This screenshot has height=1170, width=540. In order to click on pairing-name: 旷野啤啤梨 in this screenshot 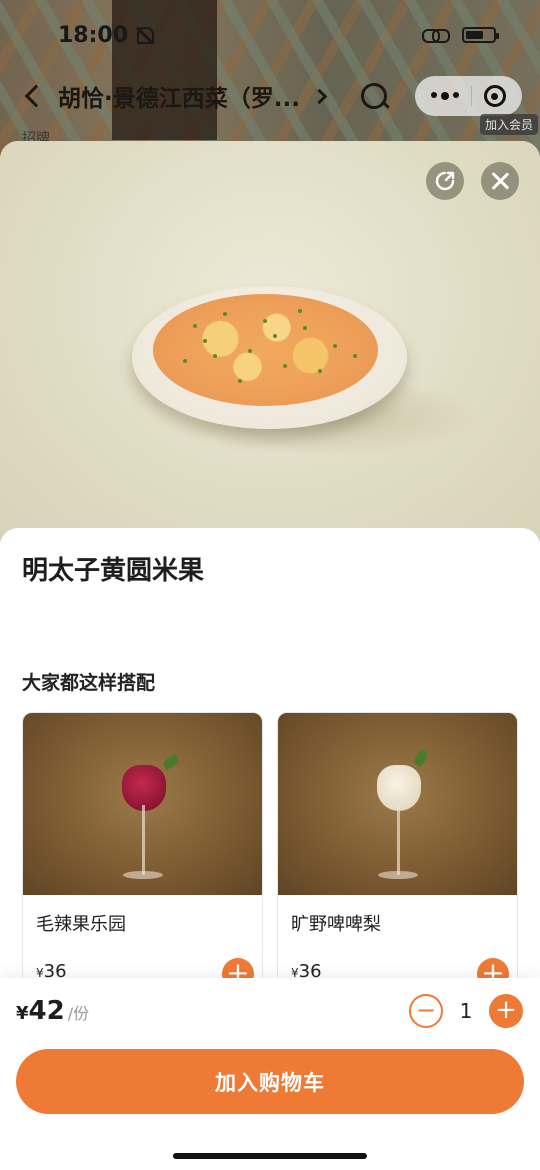, I will do `click(336, 924)`.